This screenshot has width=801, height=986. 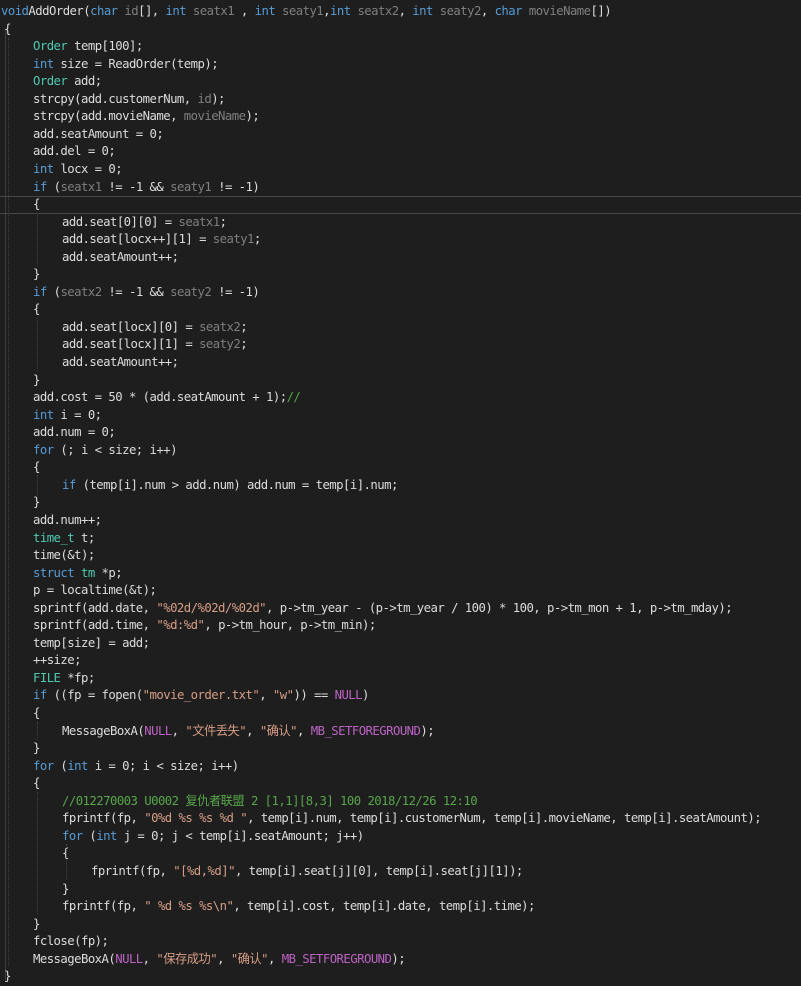 I want to click on code-line: strcpy(add.customerNum, id);, so click(x=129, y=100).